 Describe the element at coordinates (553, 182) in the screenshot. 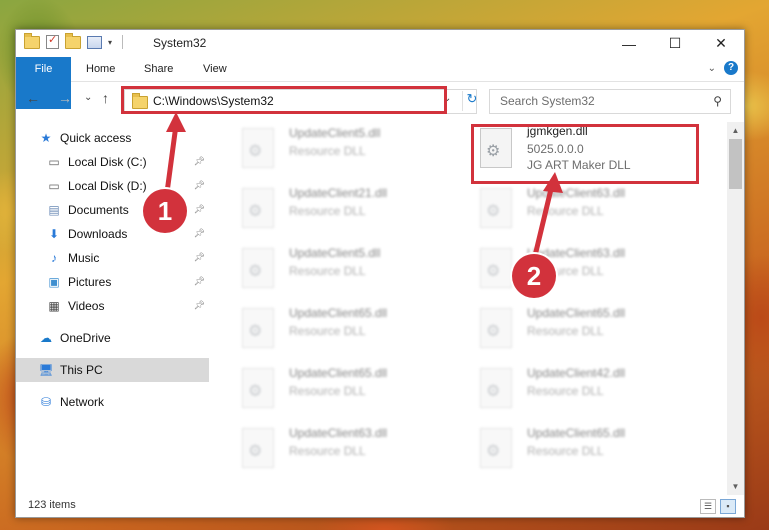

I see `arrow-2-head` at that location.